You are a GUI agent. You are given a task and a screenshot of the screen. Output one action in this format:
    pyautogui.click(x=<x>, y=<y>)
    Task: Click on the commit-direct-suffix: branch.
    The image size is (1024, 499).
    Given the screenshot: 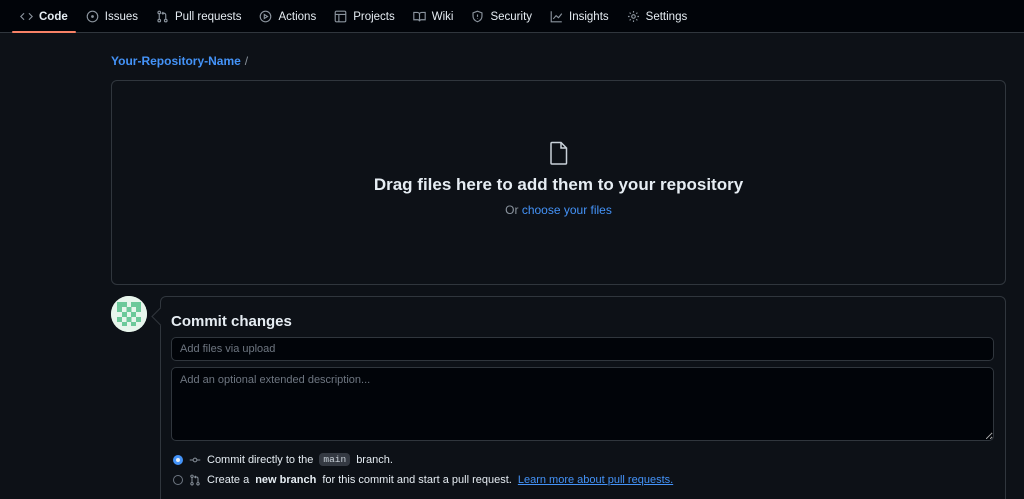 What is the action you would take?
    pyautogui.click(x=374, y=459)
    